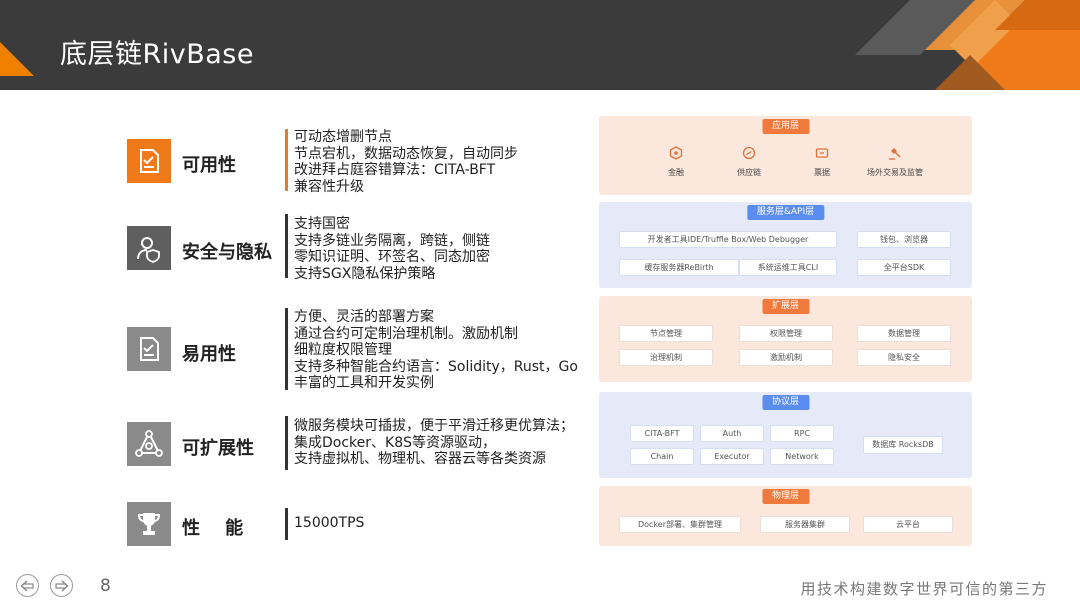  Describe the element at coordinates (895, 172) in the screenshot. I see `app-item-label: 场外交易及监管` at that location.